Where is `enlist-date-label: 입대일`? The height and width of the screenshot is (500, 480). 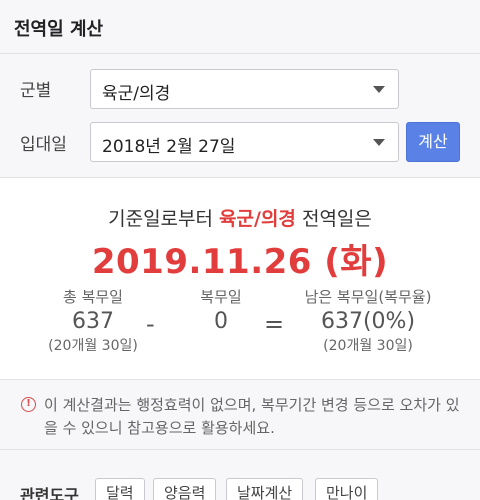
enlist-date-label: 입대일 is located at coordinates (43, 145).